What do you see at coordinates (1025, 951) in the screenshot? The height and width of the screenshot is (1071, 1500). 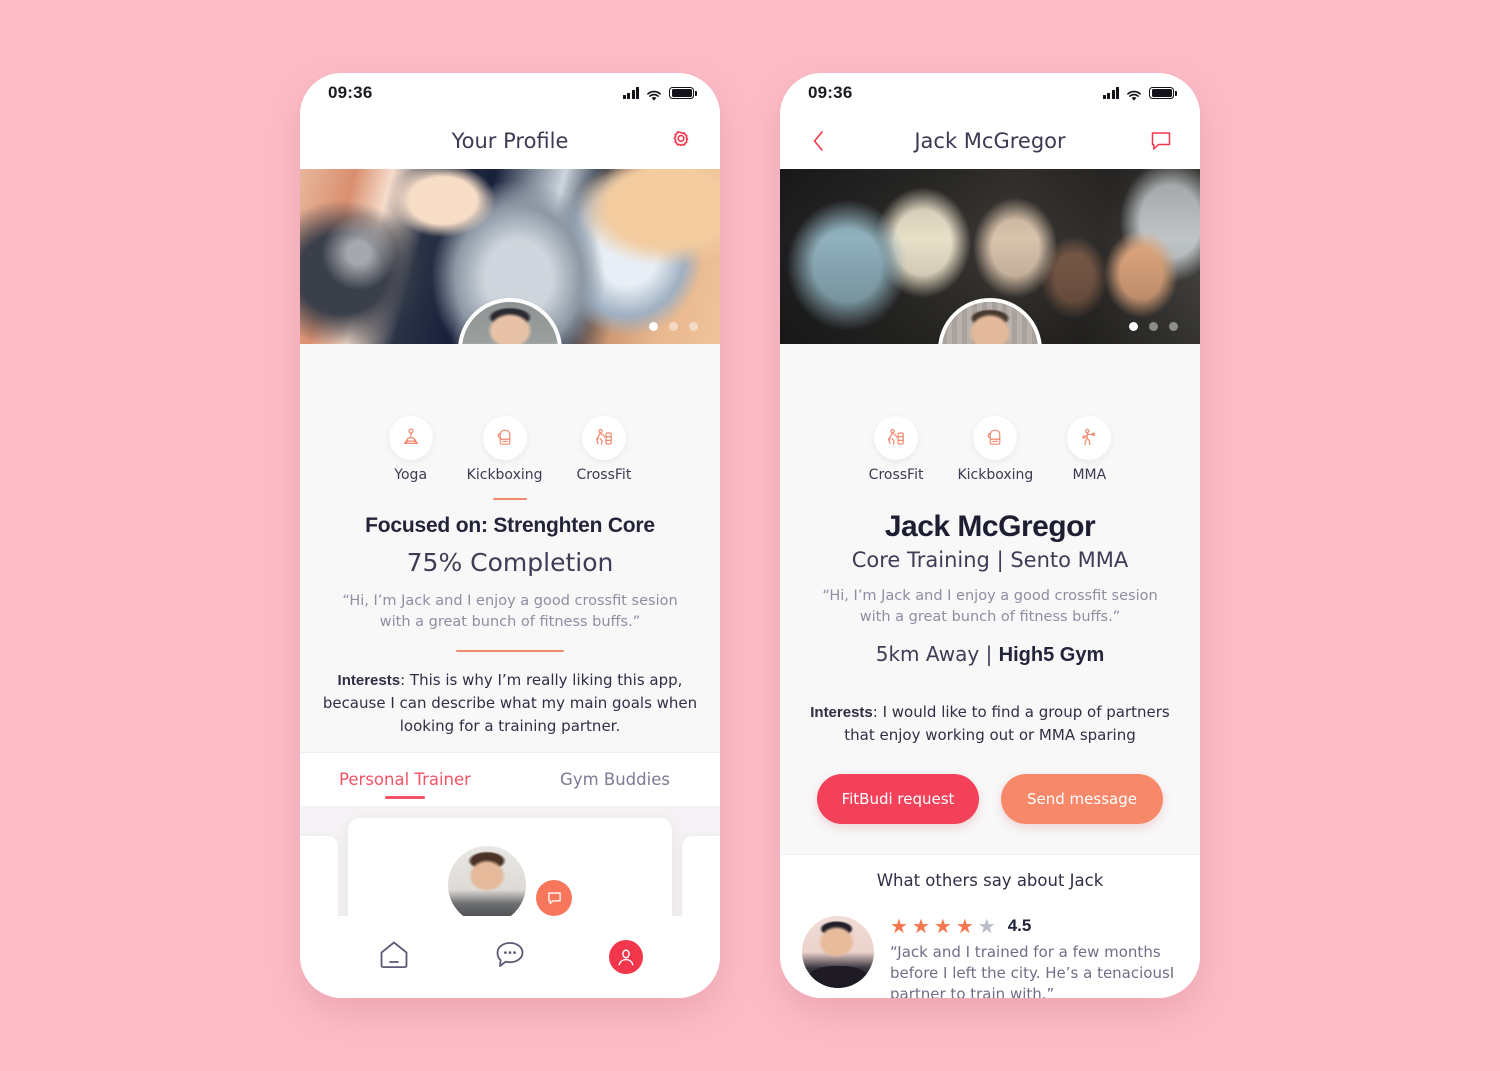 I see `review-line-1: “Jack and I trained for a few months` at bounding box center [1025, 951].